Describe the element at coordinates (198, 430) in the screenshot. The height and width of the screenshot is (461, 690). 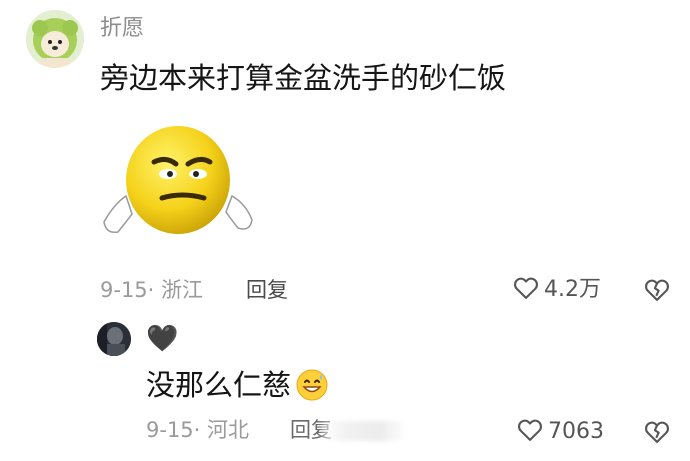
I see `reply-date-location: 9-15· 河北` at that location.